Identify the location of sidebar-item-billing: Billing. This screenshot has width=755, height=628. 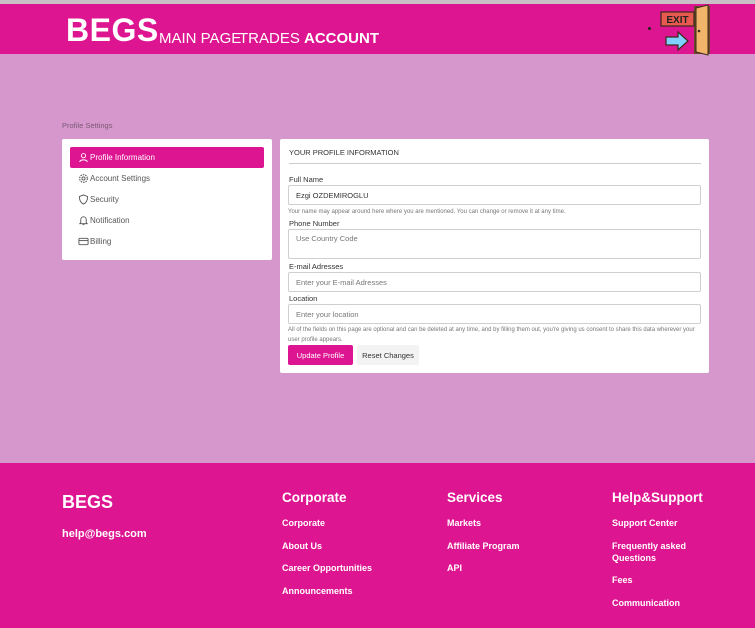
(167, 241).